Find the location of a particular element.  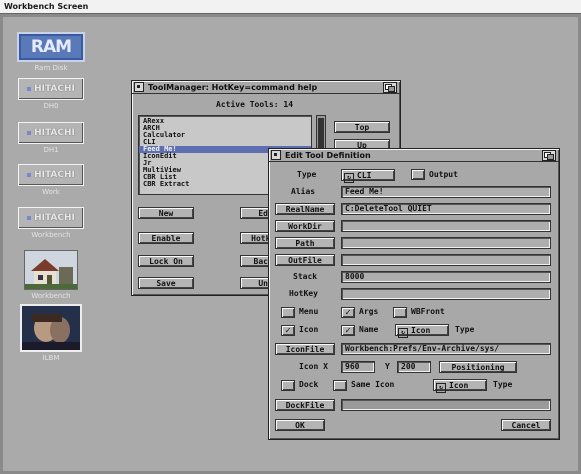

realname-button: RealName is located at coordinates (305, 209).